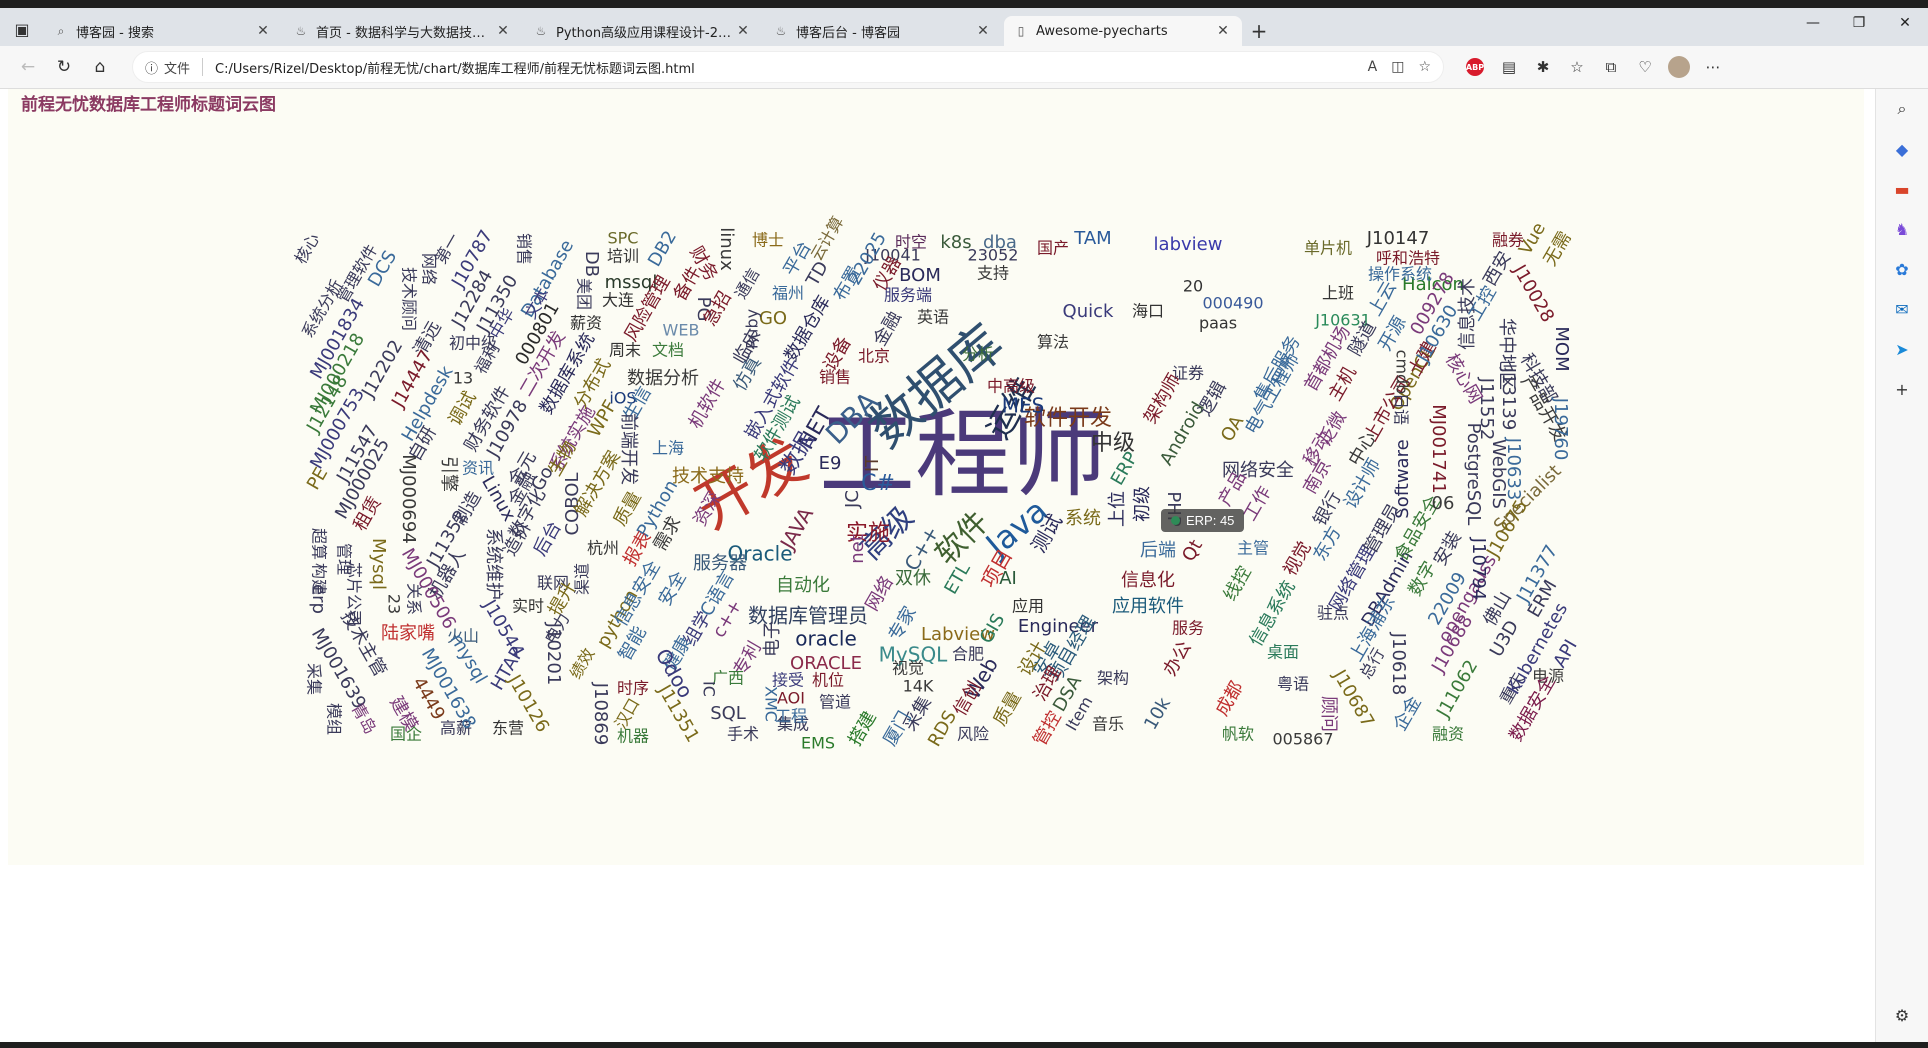 Image resolution: width=1928 pixels, height=1048 pixels. Describe the element at coordinates (862, 729) in the screenshot. I see `wordcloud-word: 搭建` at that location.